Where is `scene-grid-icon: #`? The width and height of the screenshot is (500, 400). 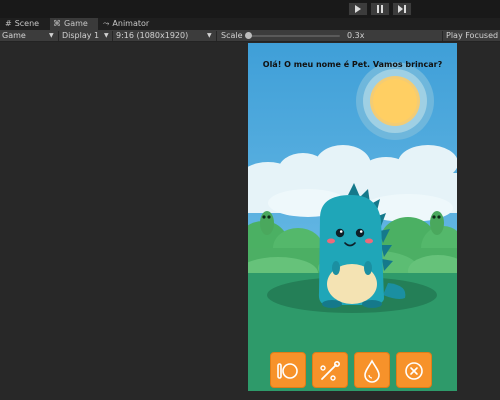 scene-grid-icon: # is located at coordinates (8, 23).